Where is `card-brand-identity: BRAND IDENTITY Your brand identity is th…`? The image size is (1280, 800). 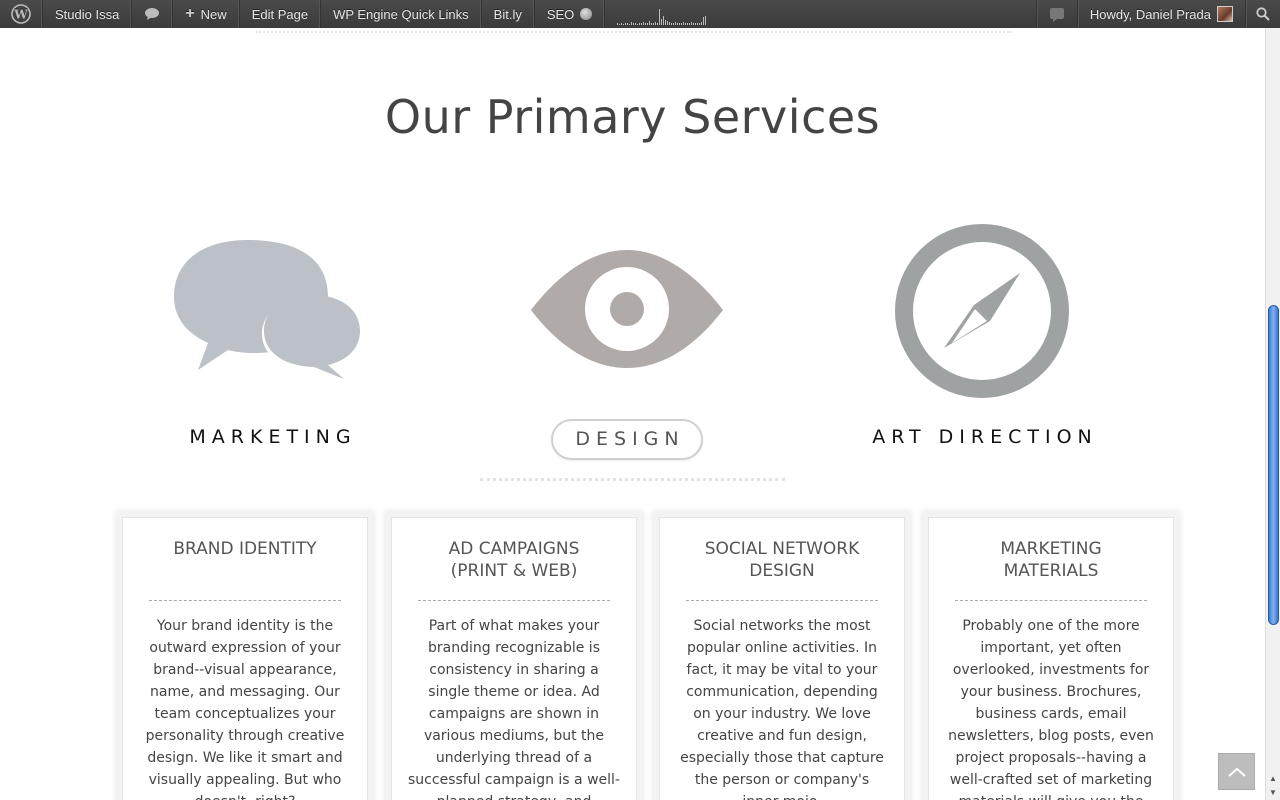
card-brand-identity: BRAND IDENTITY Your brand identity is th… is located at coordinates (245, 658).